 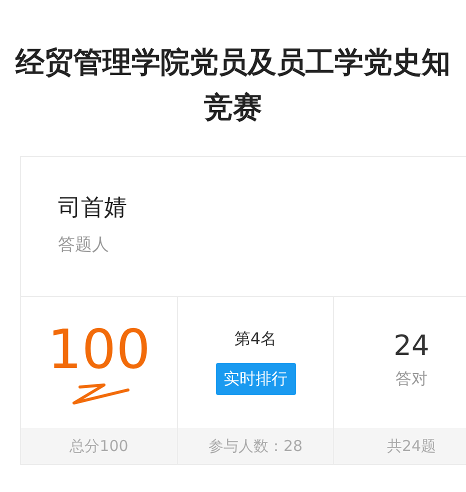 I want to click on stat-footer: 总分100, so click(x=99, y=446).